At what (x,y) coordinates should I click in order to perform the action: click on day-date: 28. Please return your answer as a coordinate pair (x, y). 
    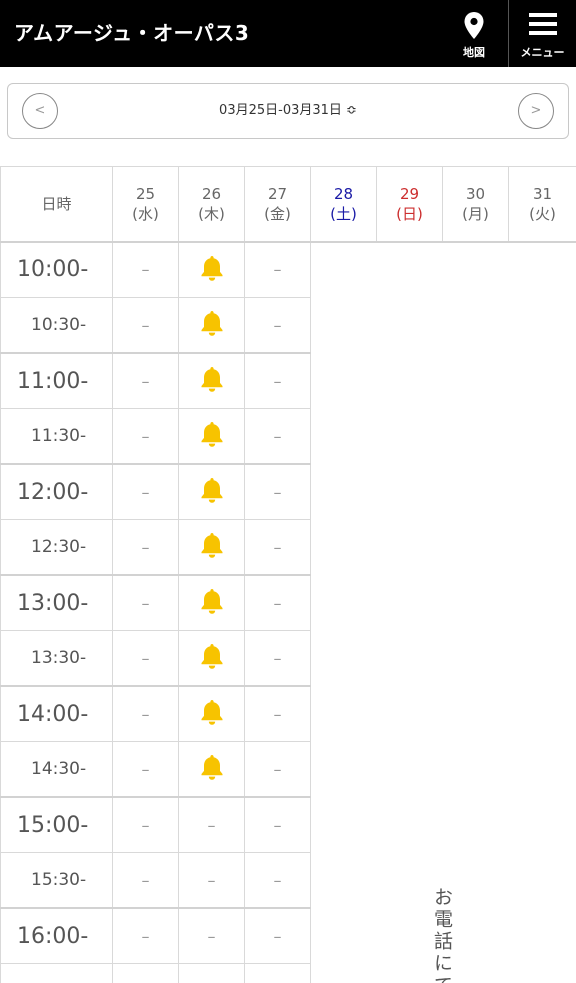
    Looking at the image, I should click on (343, 193).